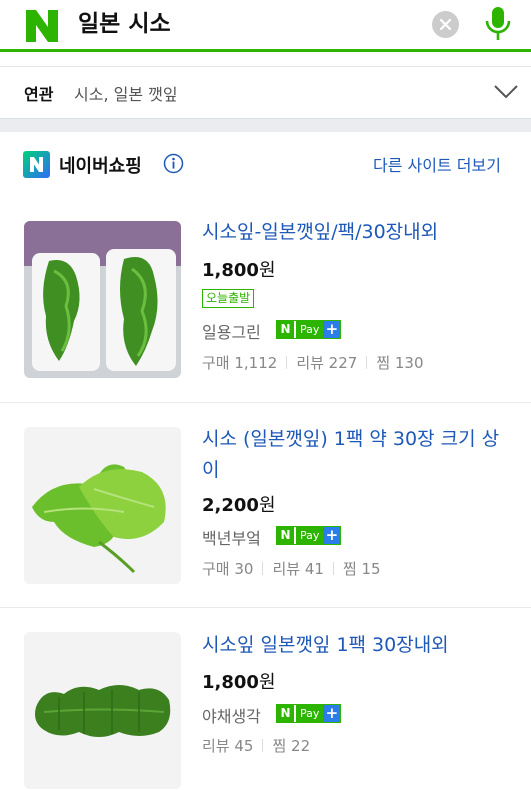  I want to click on wishlist-count: 찜 15, so click(361, 569).